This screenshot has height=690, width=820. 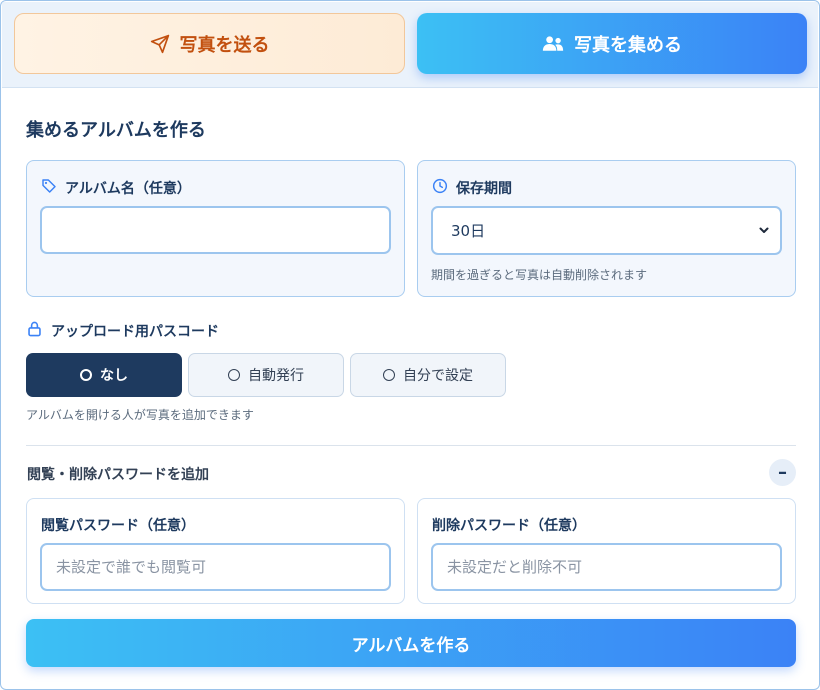 I want to click on passcode-label-row: アップロード用パスコード, so click(x=123, y=331).